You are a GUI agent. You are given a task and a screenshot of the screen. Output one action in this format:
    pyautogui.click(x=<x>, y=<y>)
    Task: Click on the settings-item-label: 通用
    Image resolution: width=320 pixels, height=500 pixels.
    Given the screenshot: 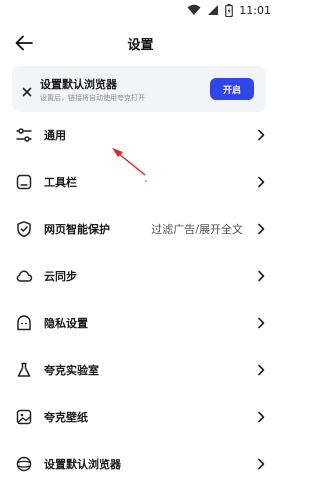 What is the action you would take?
    pyautogui.click(x=55, y=135)
    